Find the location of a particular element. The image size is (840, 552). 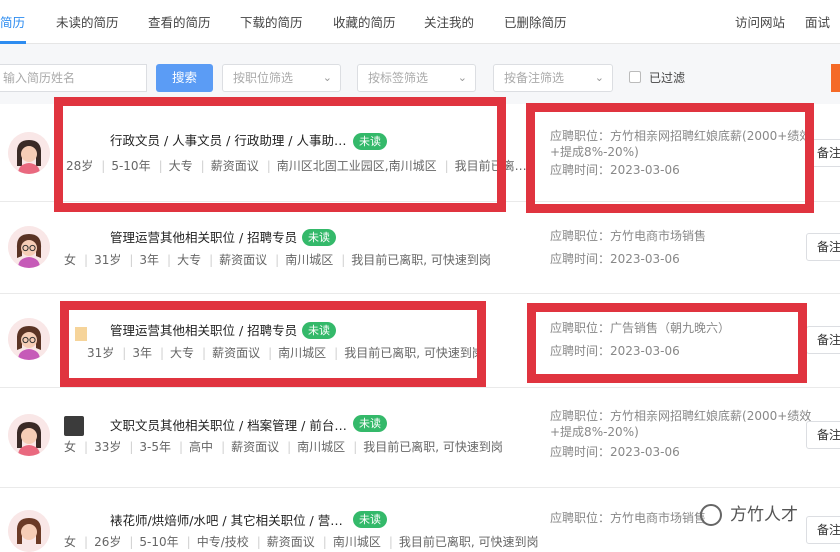

visit-site-link: 访问网站 is located at coordinates (760, 21).